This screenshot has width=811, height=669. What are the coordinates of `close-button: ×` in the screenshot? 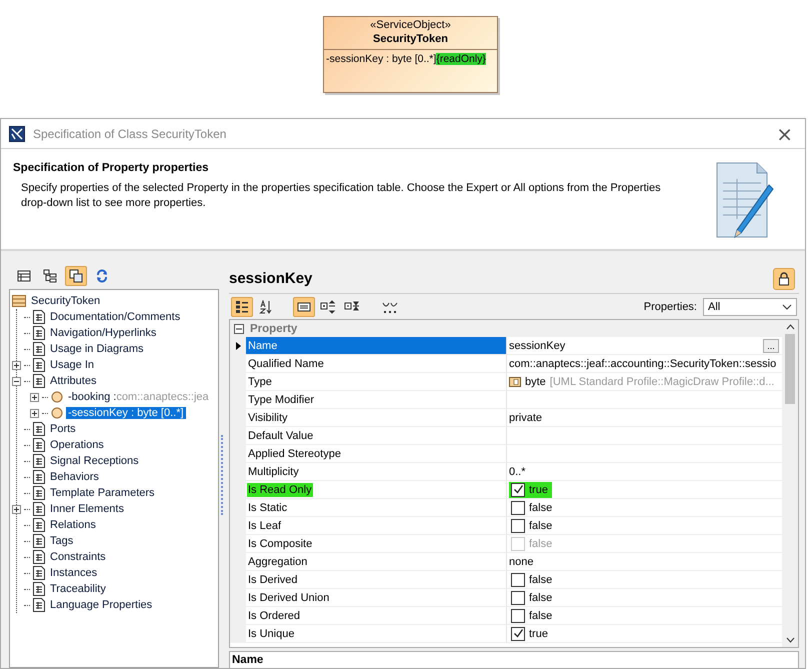 It's located at (784, 134).